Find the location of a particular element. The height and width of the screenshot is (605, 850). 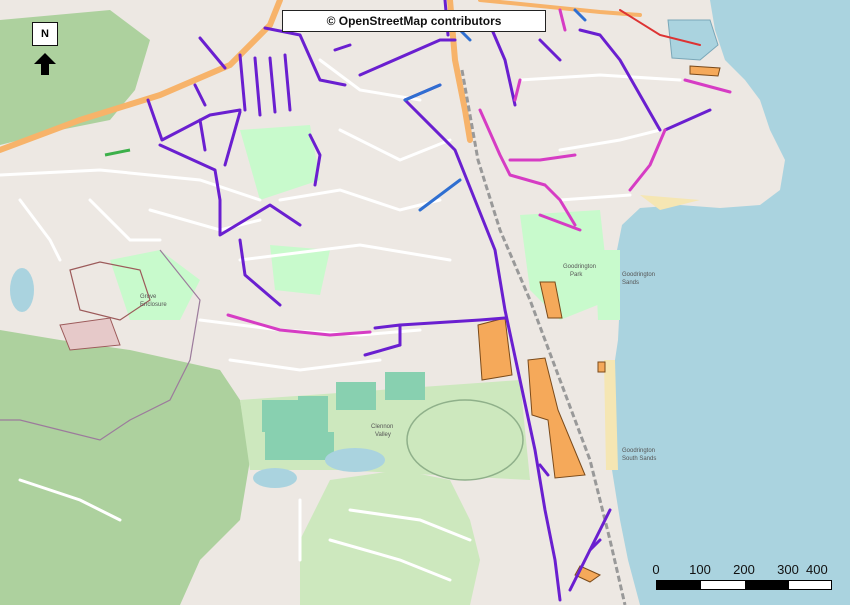

scale-label-0: 0 is located at coordinates (656, 569).